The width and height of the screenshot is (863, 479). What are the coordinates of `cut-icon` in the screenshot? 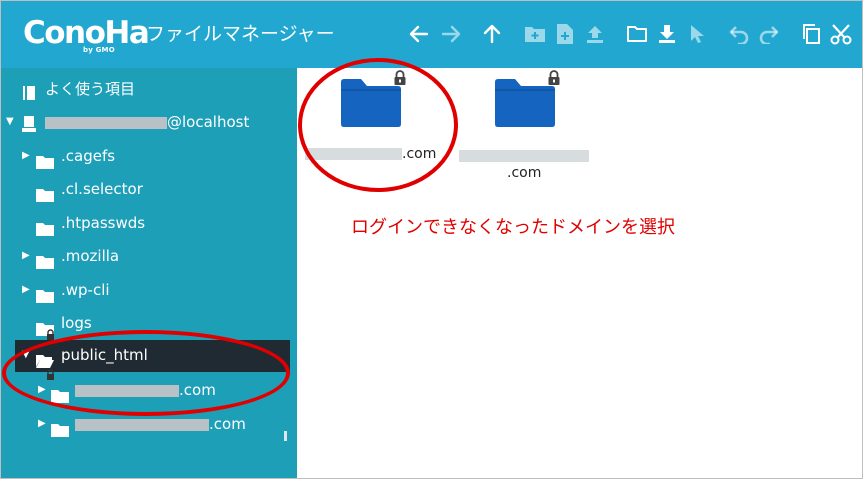 It's located at (841, 34).